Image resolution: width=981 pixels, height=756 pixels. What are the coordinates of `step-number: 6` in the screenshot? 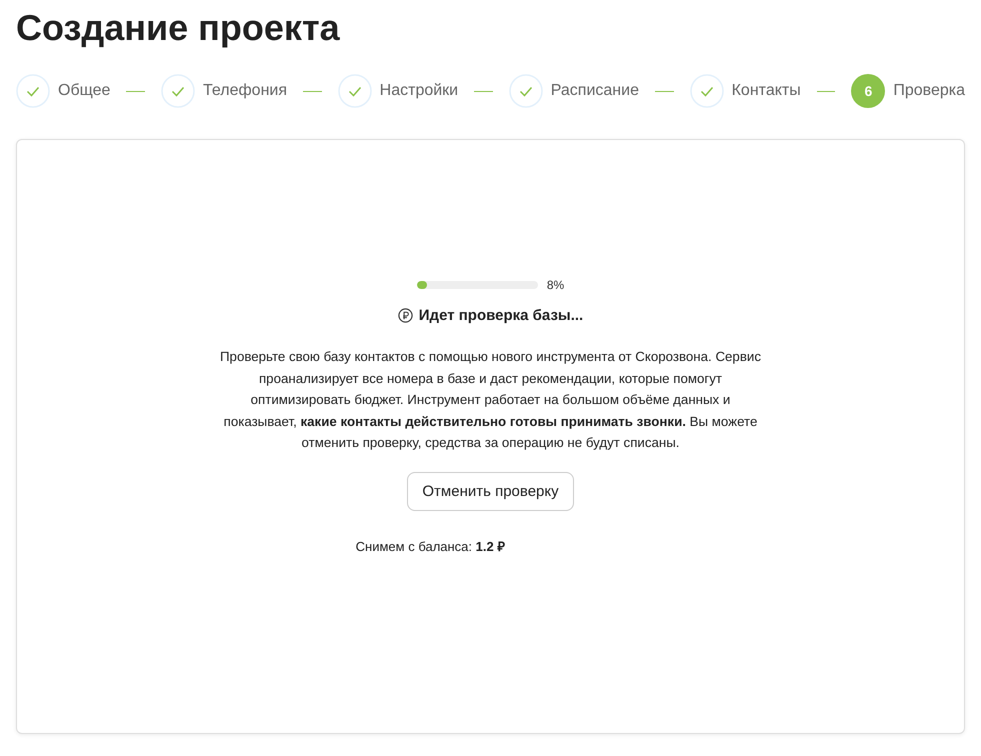 It's located at (868, 91).